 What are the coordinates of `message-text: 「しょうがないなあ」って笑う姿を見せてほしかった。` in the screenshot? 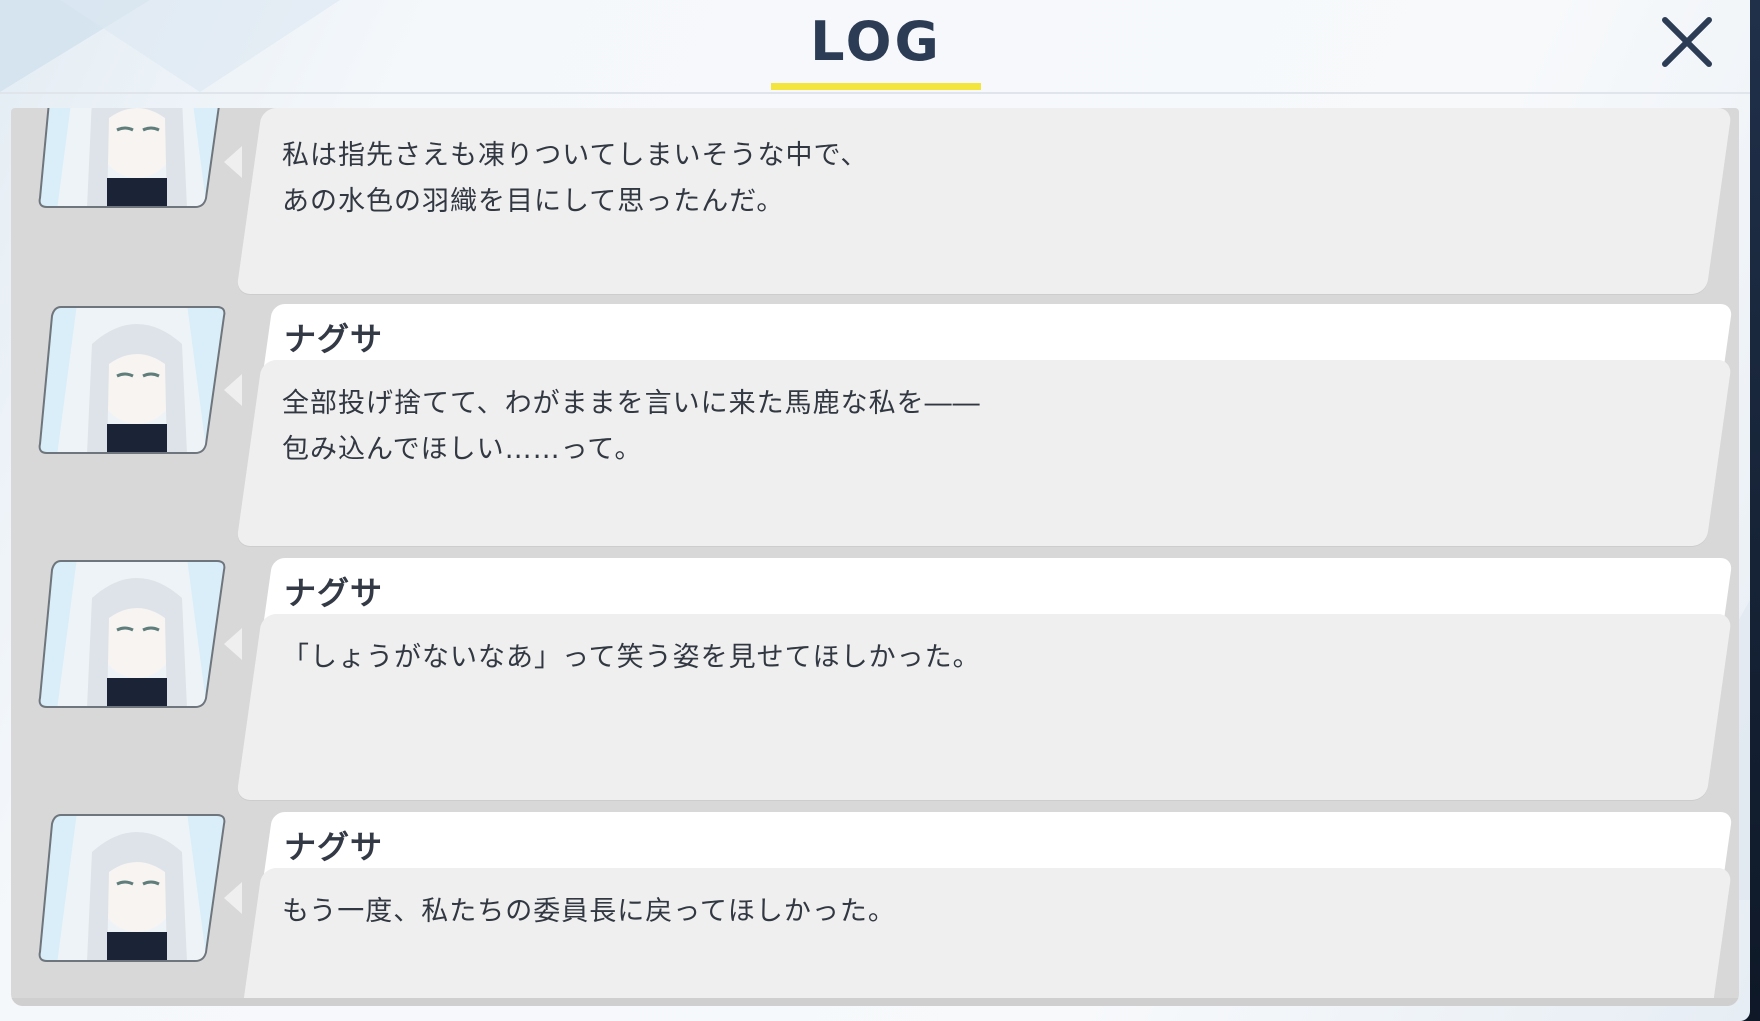 It's located at (631, 657).